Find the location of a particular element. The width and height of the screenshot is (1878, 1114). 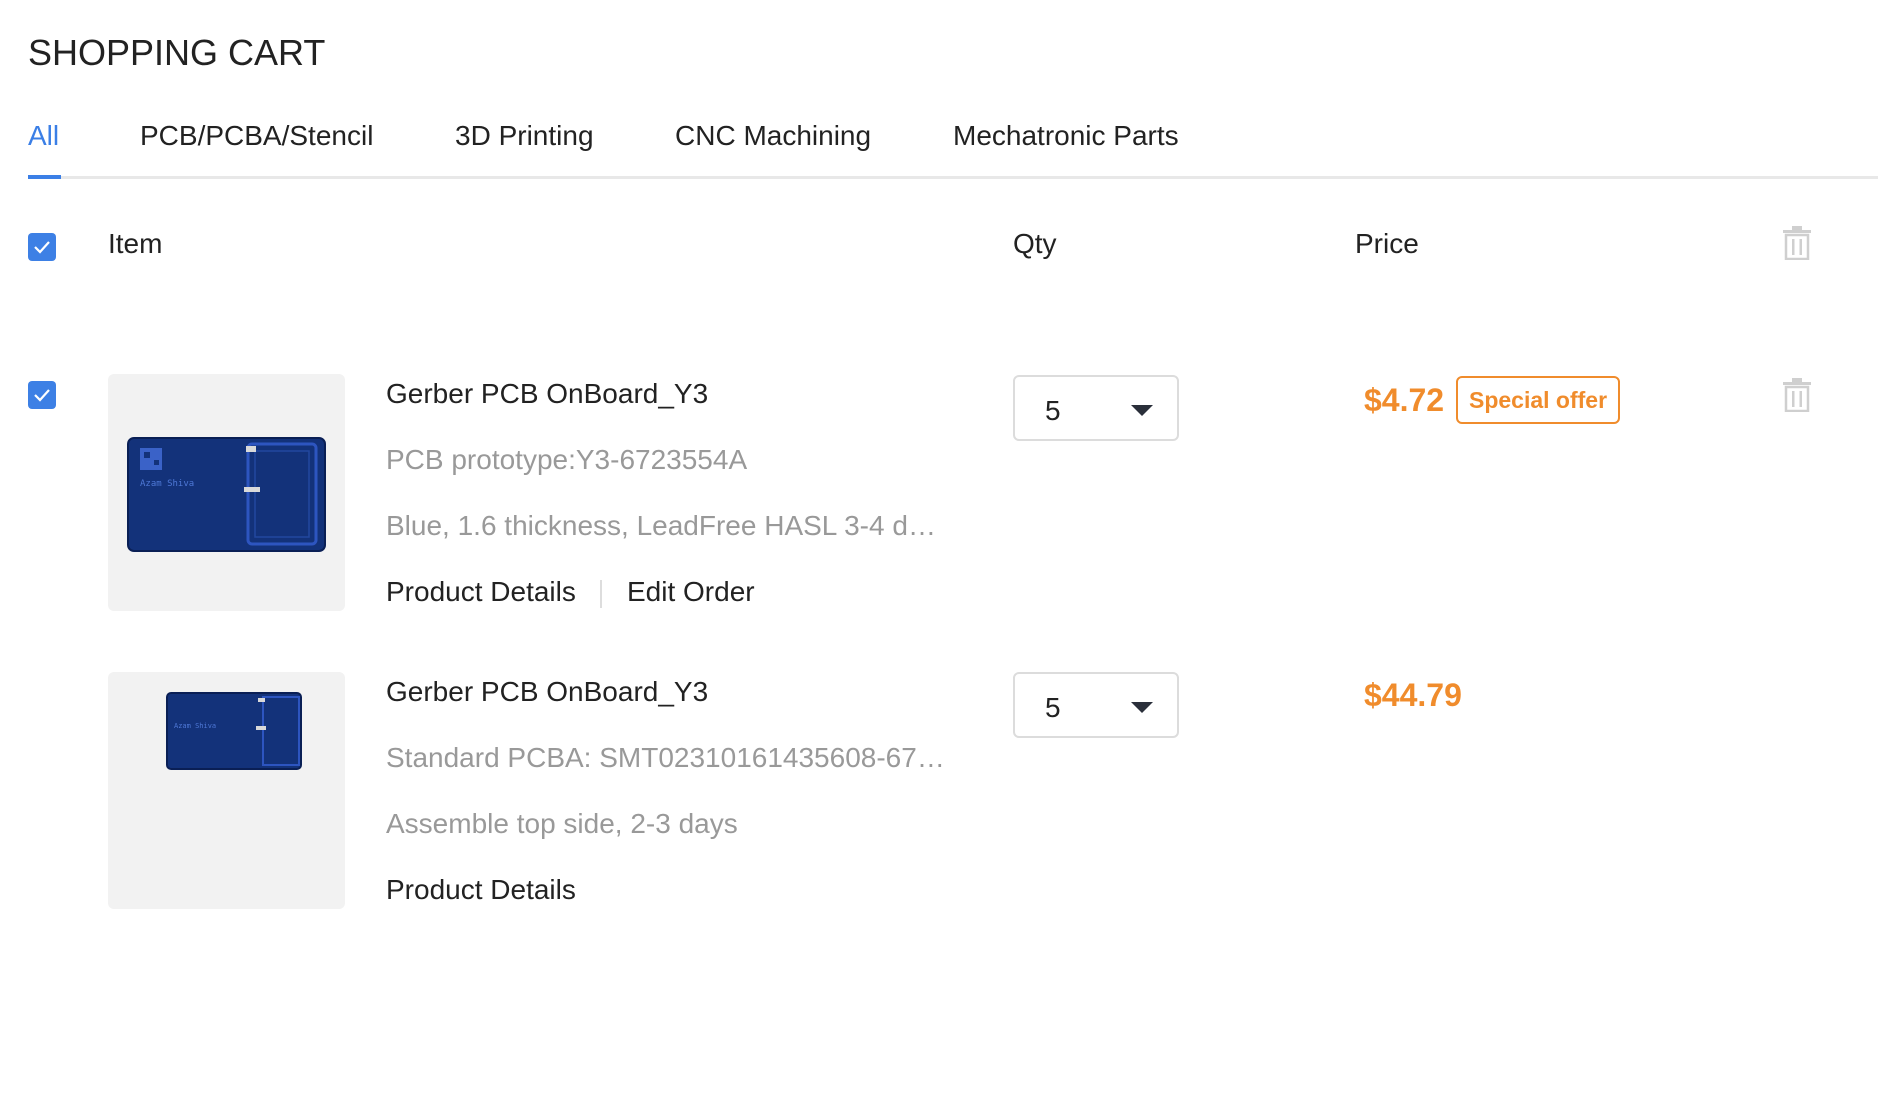

page-title: SHOPPING CART is located at coordinates (177, 52).